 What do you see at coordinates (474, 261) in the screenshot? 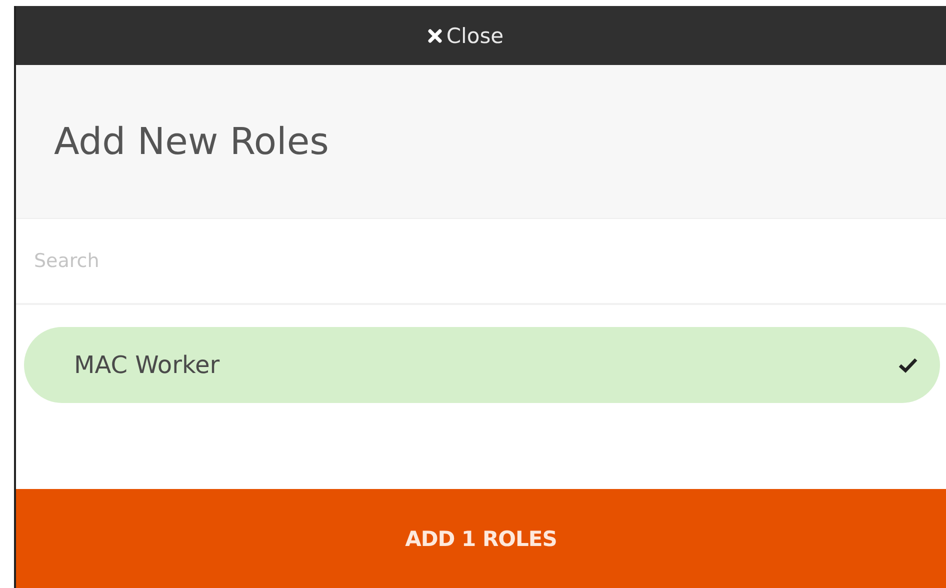
I see `search-field: Search` at bounding box center [474, 261].